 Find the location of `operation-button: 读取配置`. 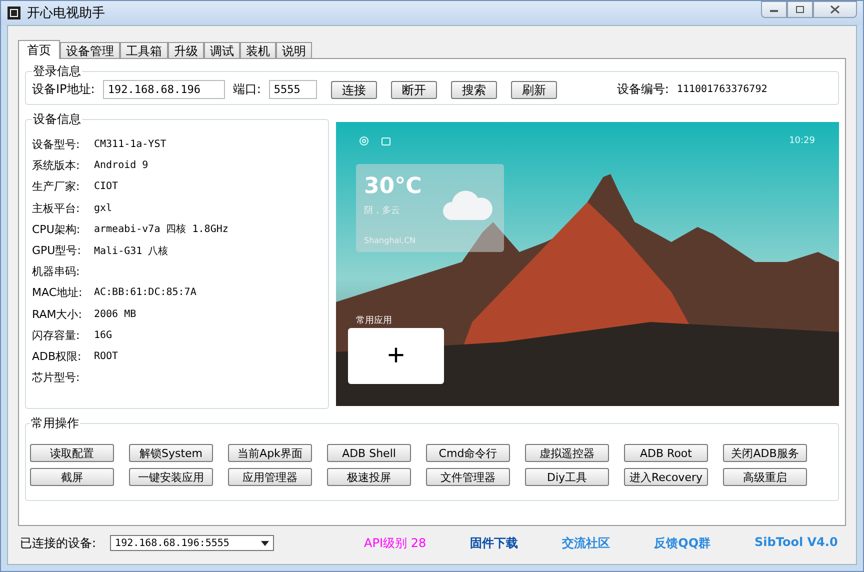

operation-button: 读取配置 is located at coordinates (72, 453).